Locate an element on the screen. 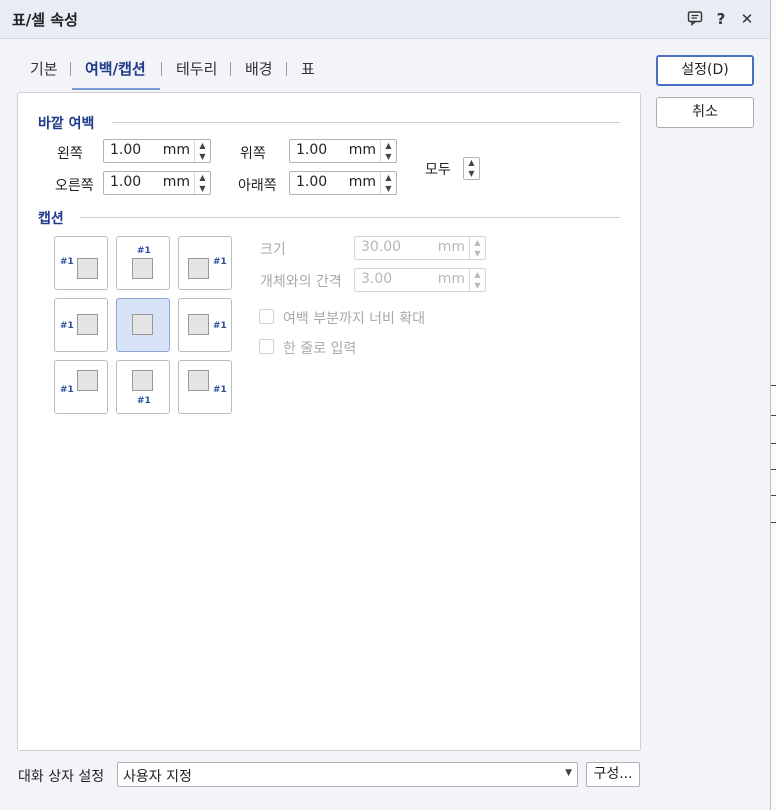 This screenshot has width=776, height=810. tab-background: 배경 is located at coordinates (259, 68).